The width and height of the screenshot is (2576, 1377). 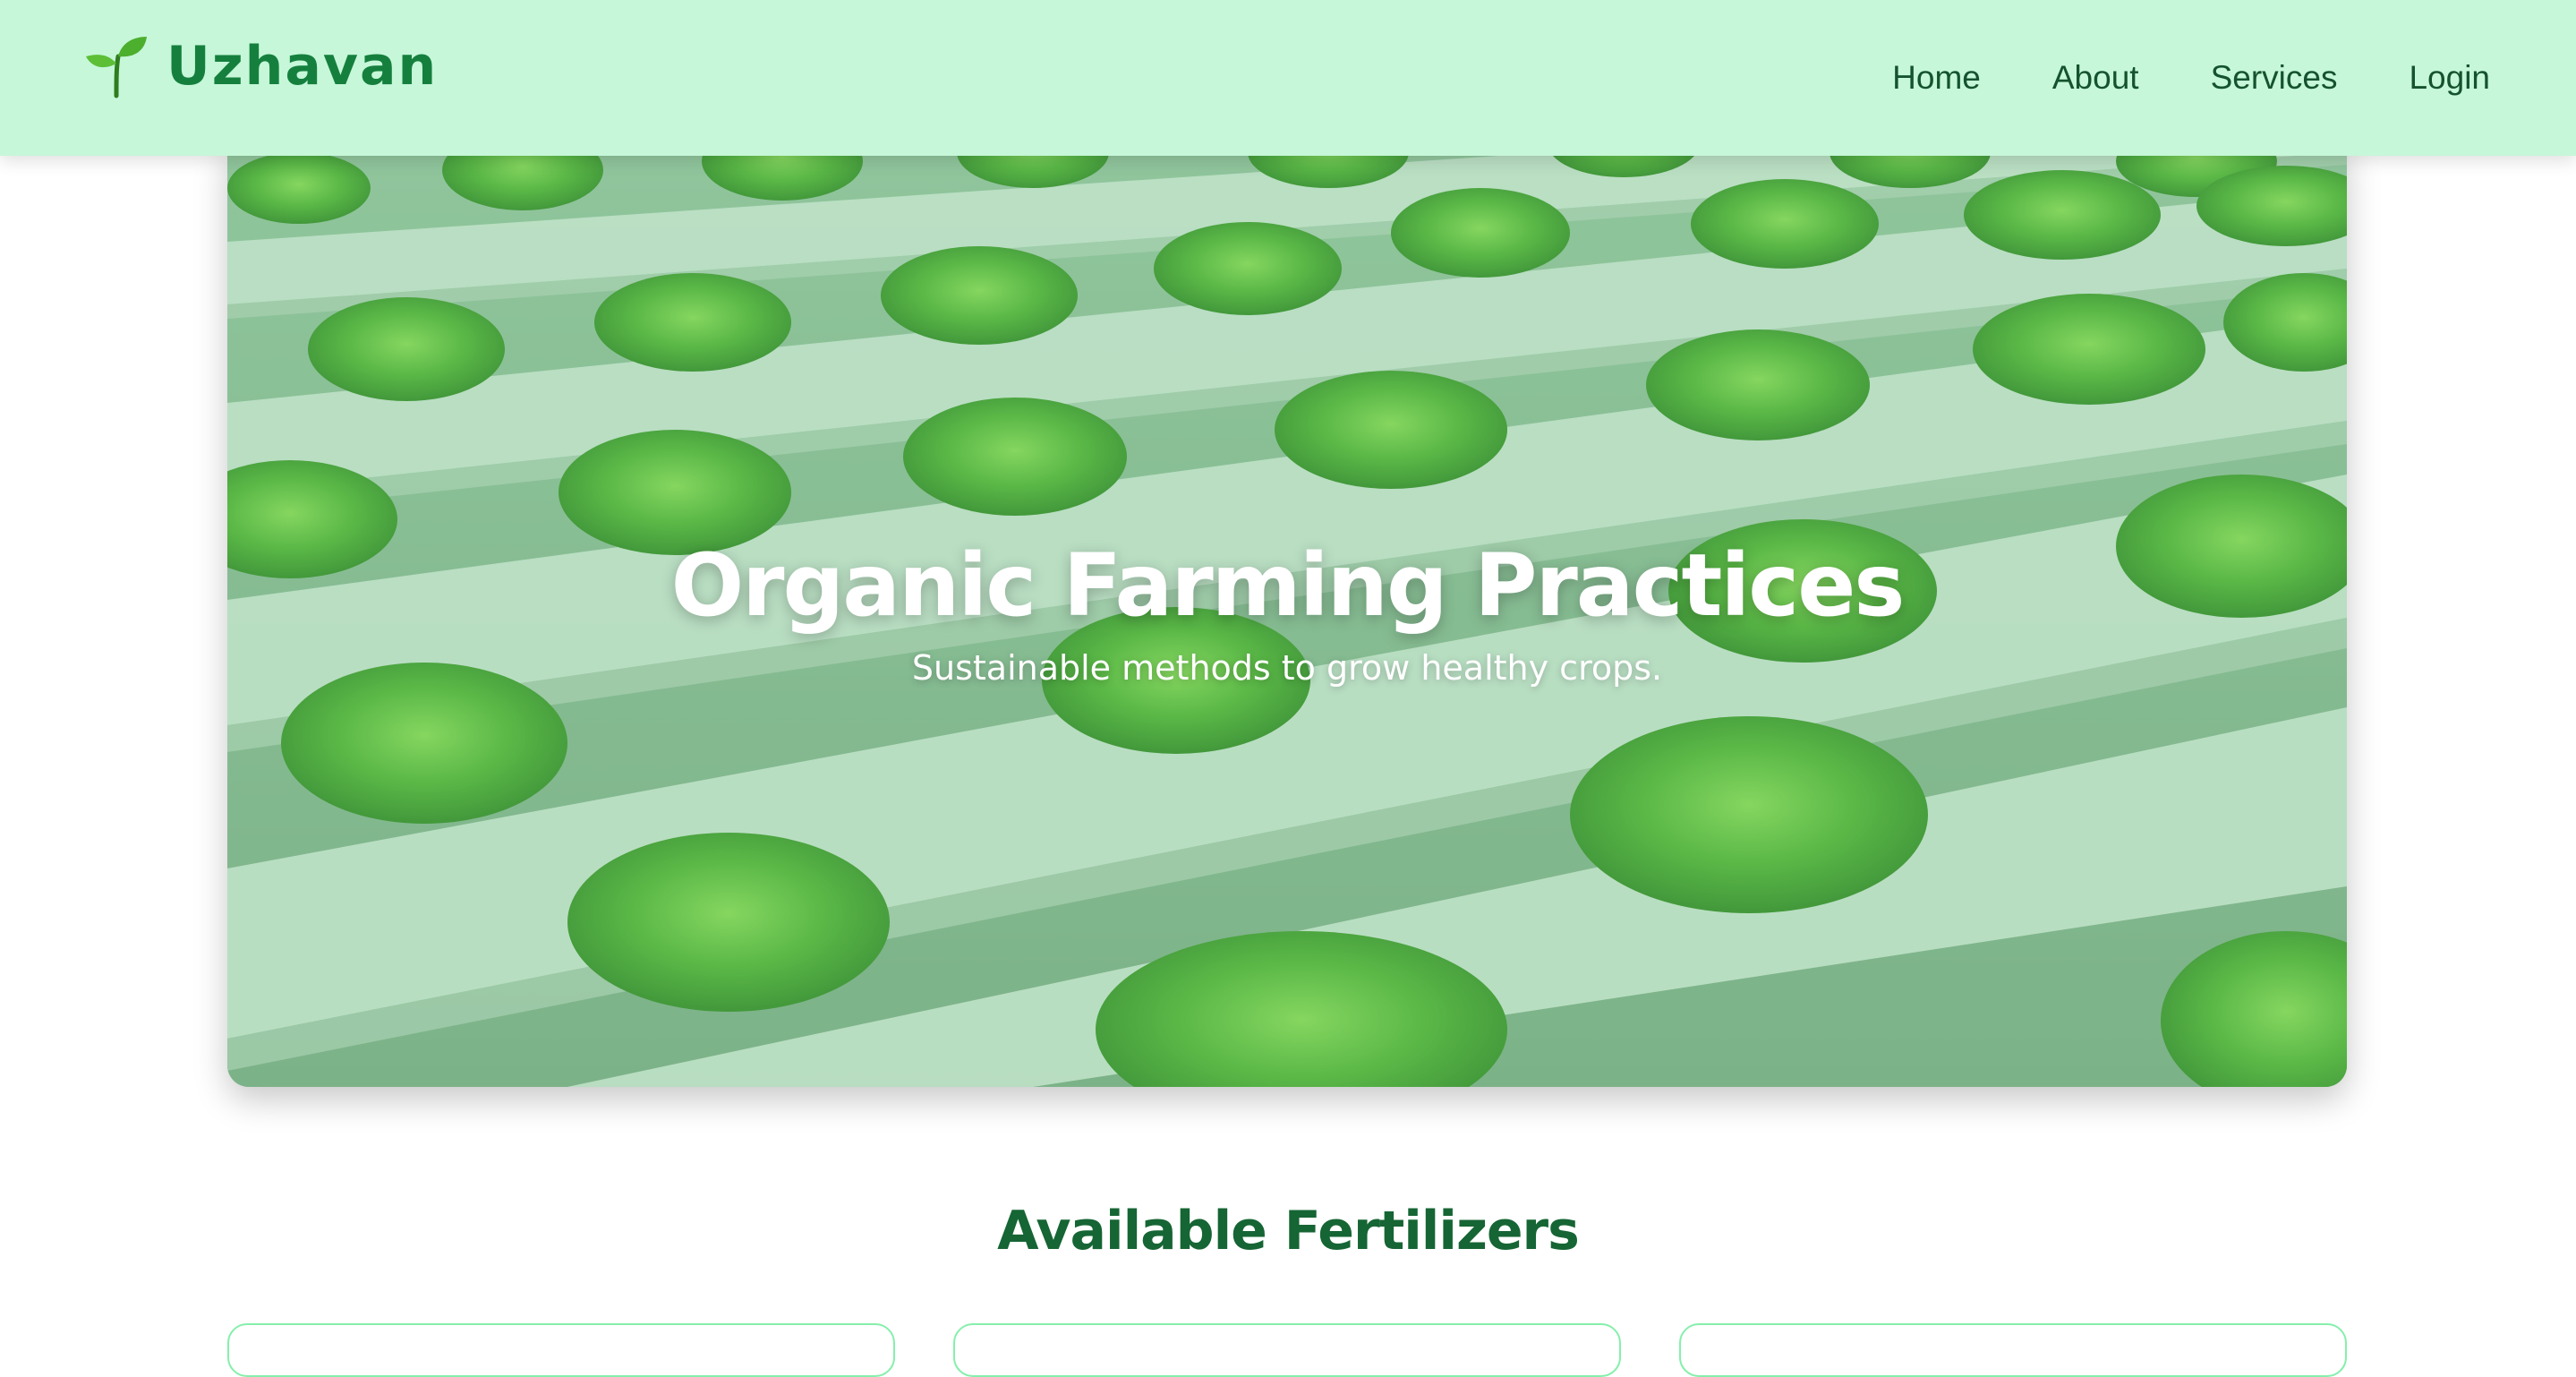 I want to click on nav-home-link: Home, so click(x=1936, y=78).